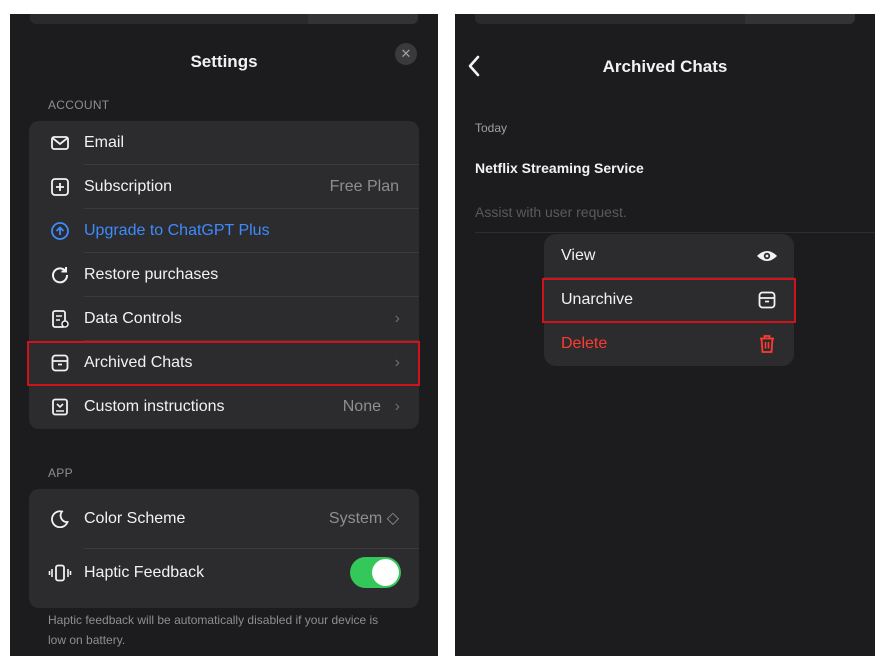 The height and width of the screenshot is (656, 875). I want to click on email-label: Email, so click(104, 142).